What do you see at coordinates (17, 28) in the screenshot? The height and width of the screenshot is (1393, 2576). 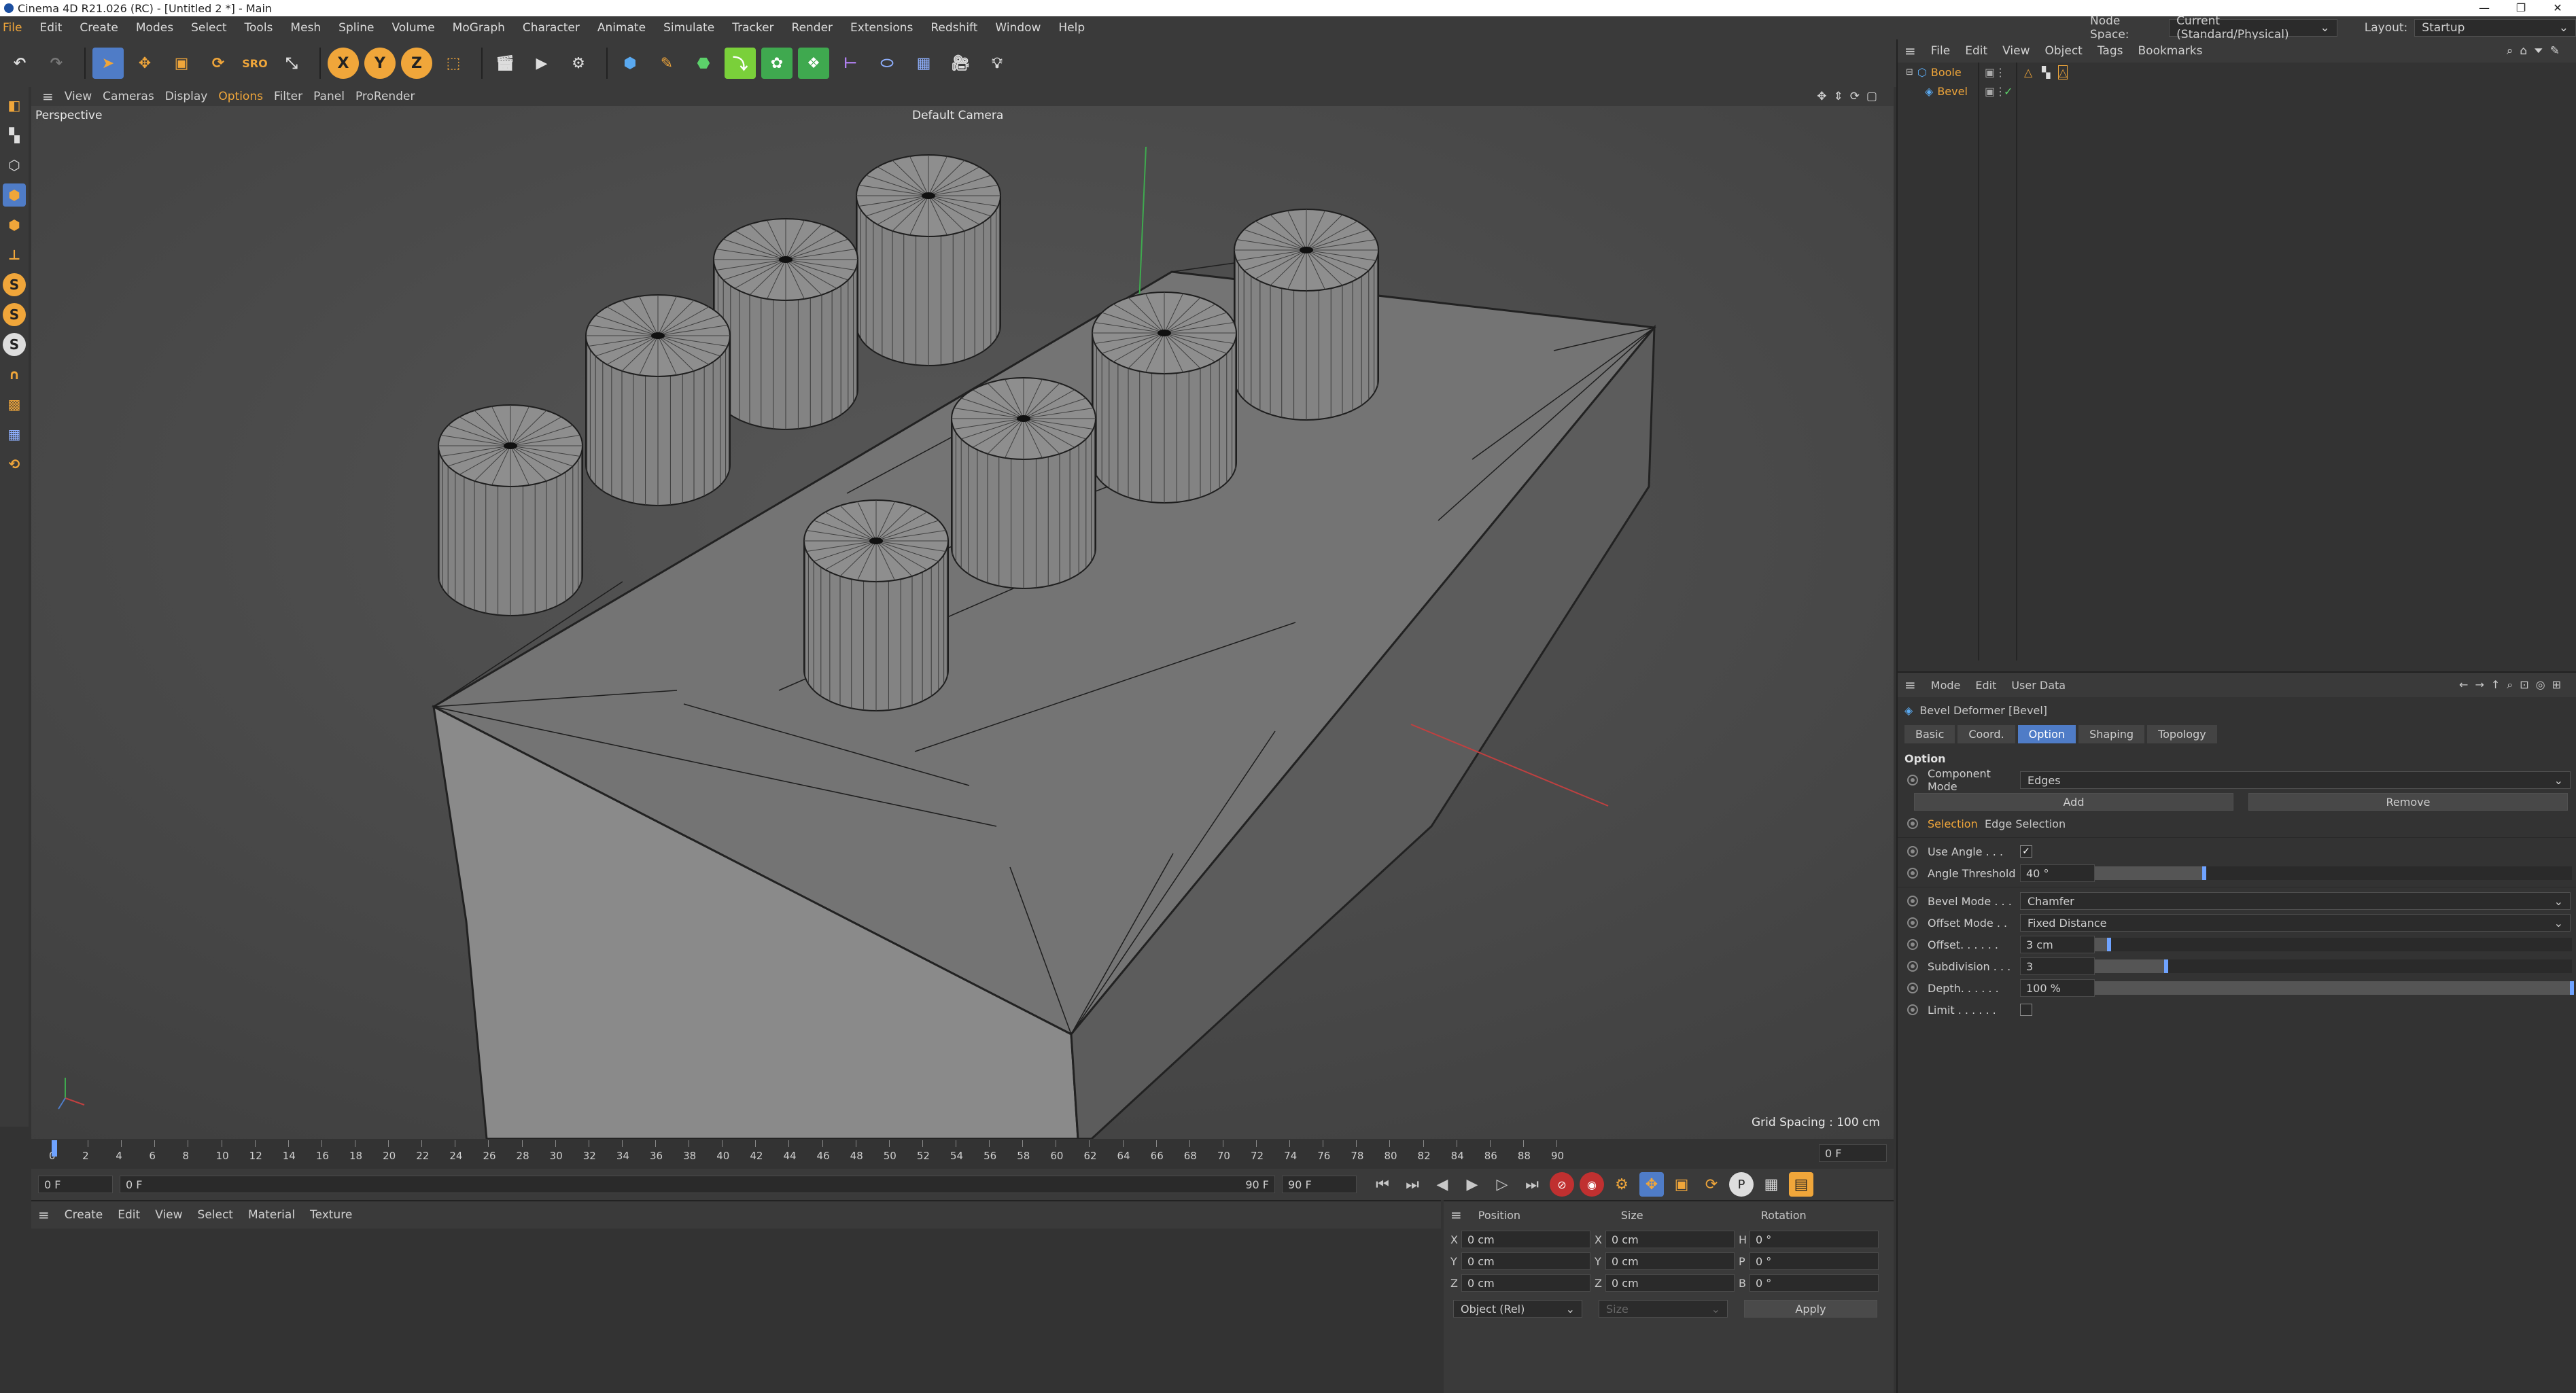 I see `menu-file: File` at bounding box center [17, 28].